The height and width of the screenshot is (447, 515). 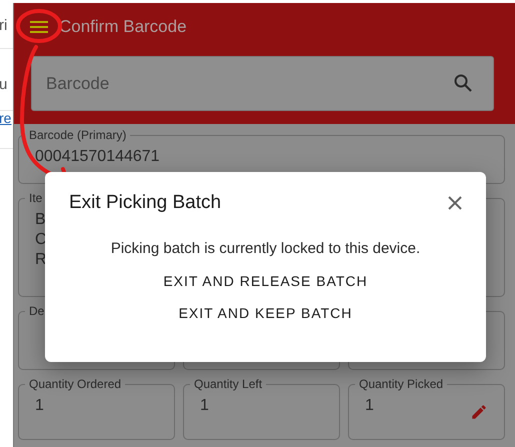 What do you see at coordinates (145, 203) in the screenshot?
I see `dialog-title: Exit Picking Batch` at bounding box center [145, 203].